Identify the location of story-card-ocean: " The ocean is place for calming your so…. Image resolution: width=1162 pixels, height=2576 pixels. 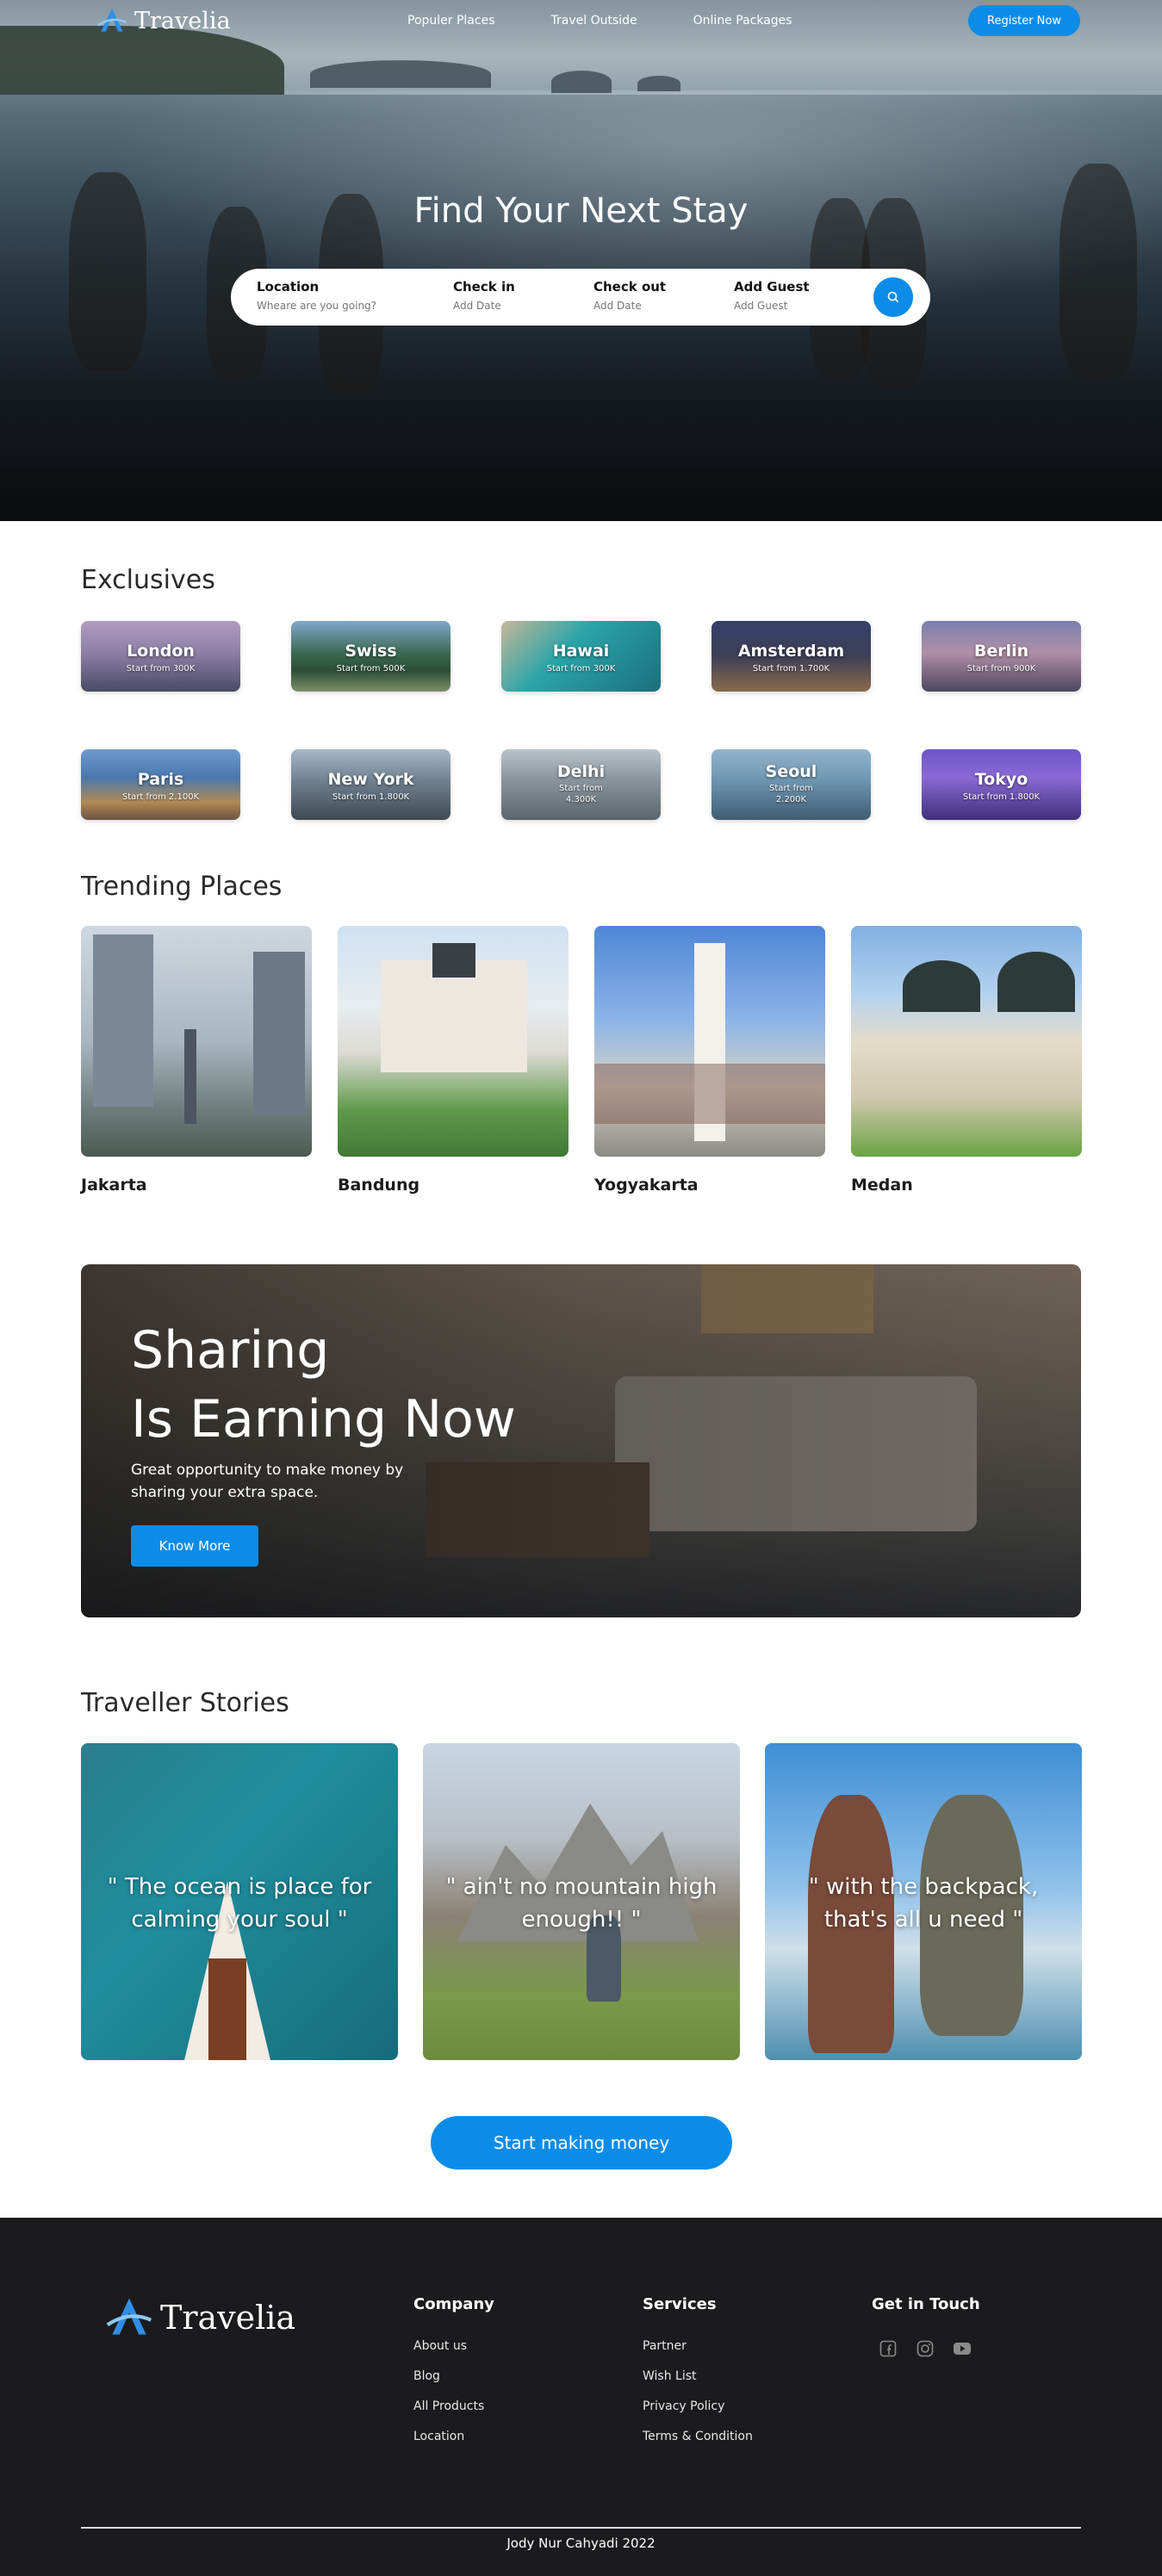
(239, 1901).